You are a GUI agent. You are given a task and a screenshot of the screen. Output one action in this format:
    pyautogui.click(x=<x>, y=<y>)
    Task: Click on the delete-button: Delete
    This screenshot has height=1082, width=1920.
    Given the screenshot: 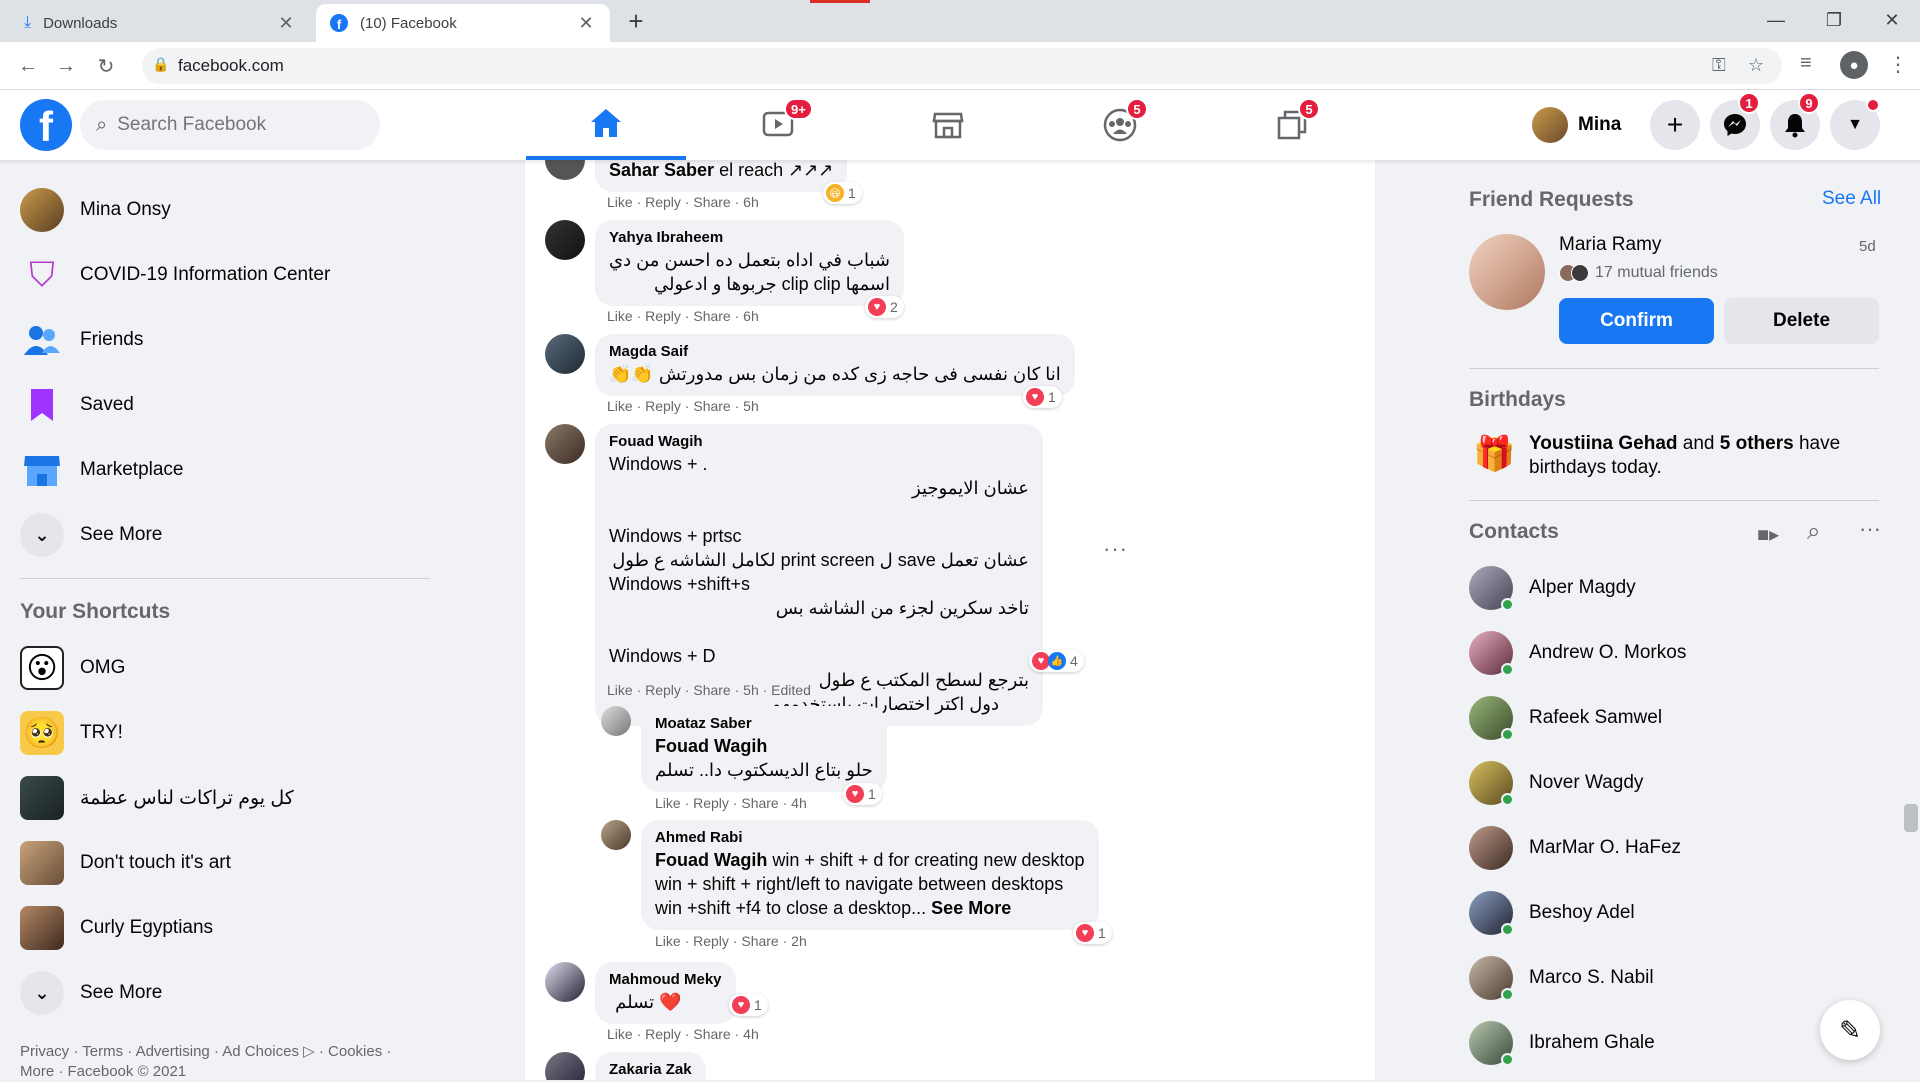 What is the action you would take?
    pyautogui.click(x=1801, y=321)
    